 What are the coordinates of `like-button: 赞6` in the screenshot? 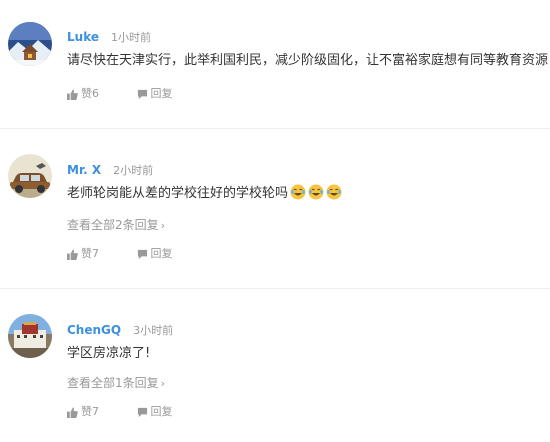 It's located at (83, 94).